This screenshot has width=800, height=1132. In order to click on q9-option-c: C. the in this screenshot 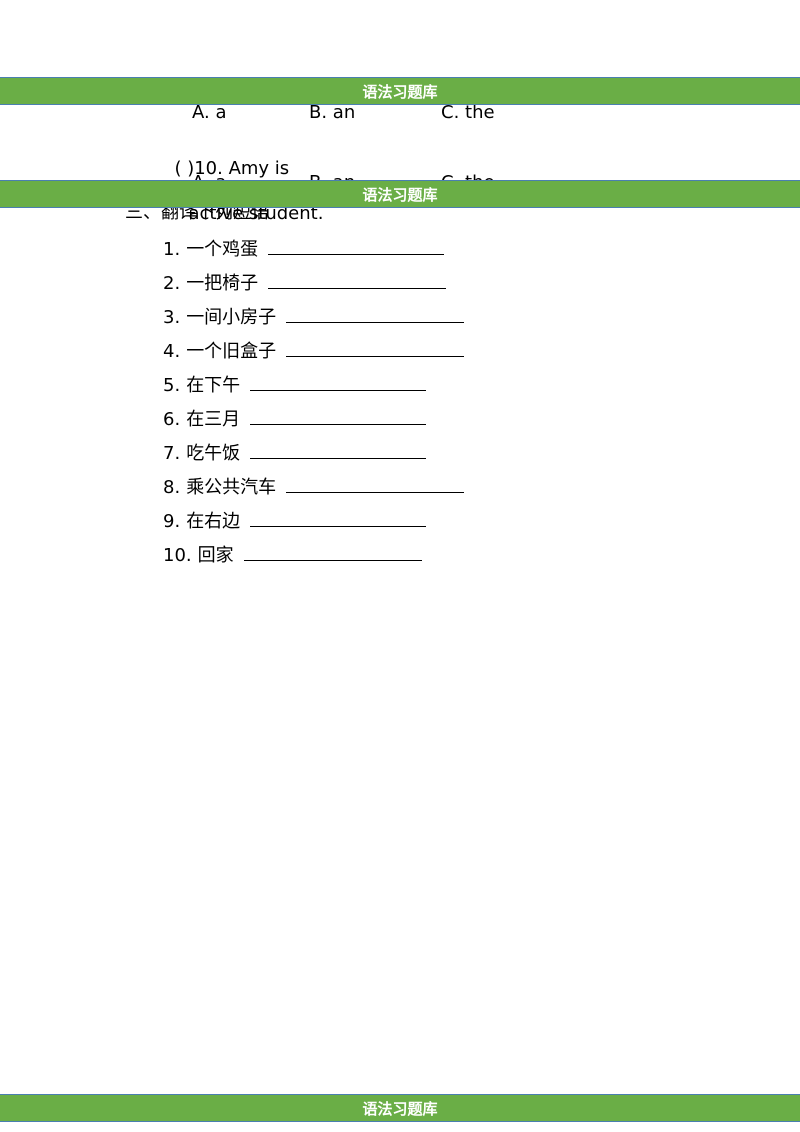, I will do `click(468, 112)`.